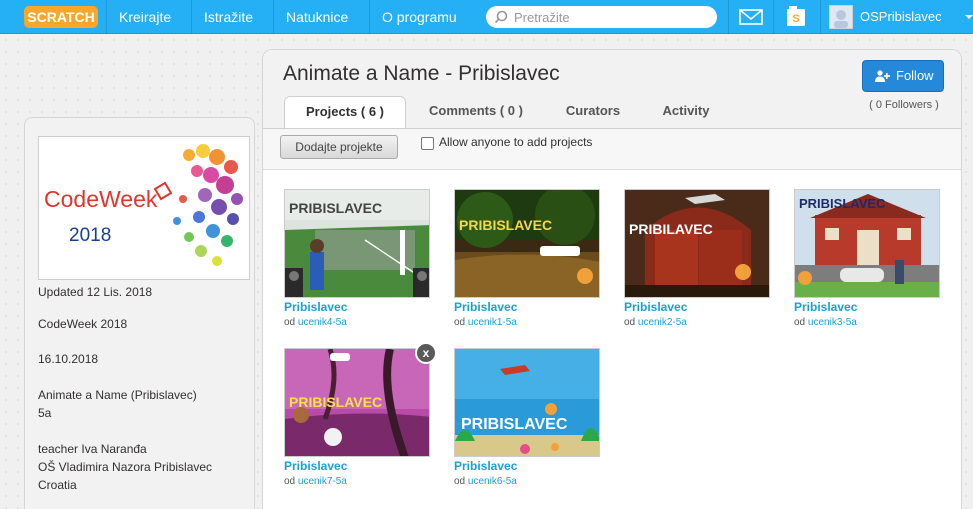 Image resolution: width=973 pixels, height=509 pixels. I want to click on description-line: OŠ Vladimira Nazora Pribislavec, so click(125, 467).